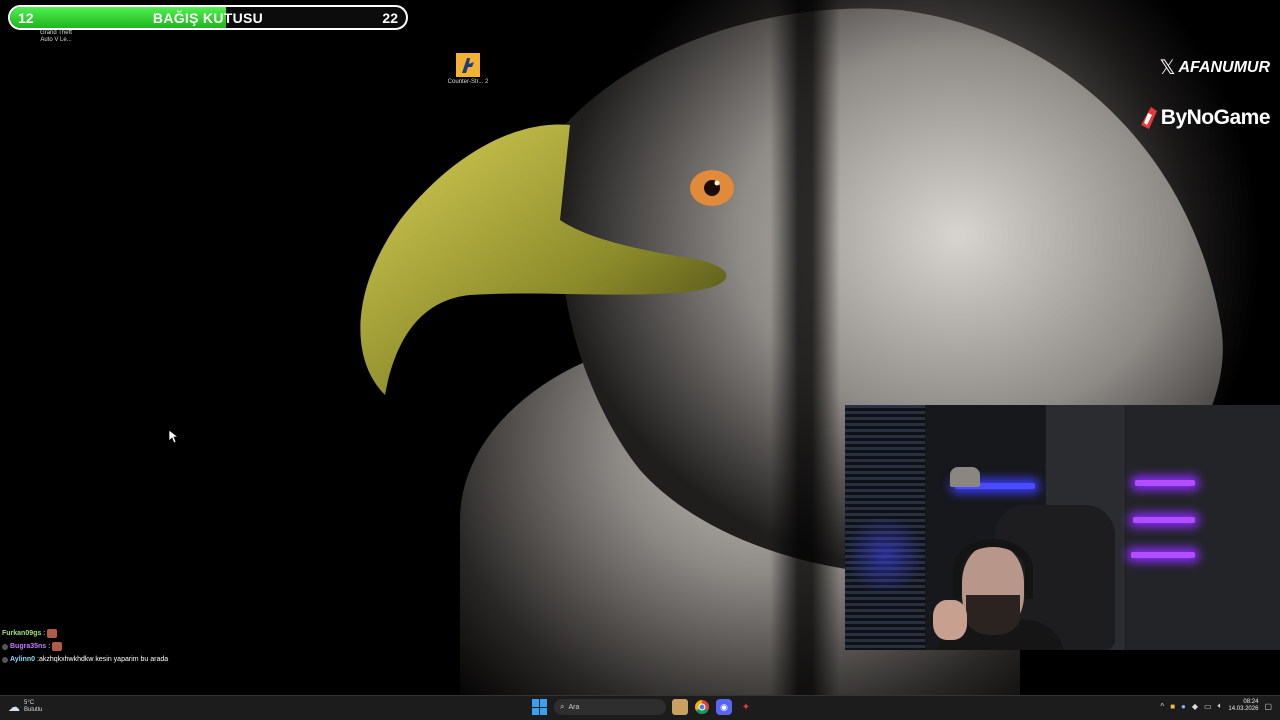 The width and height of the screenshot is (1280, 720). What do you see at coordinates (28, 646) in the screenshot?
I see `chat-username: Bugra35ns` at bounding box center [28, 646].